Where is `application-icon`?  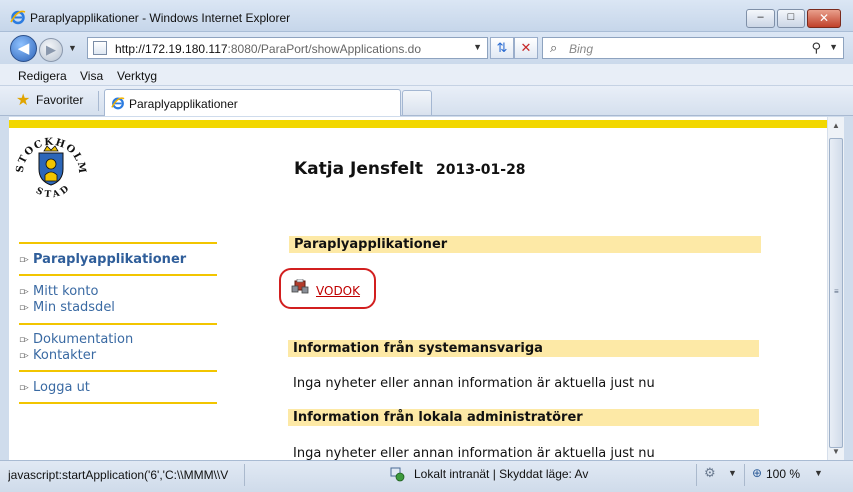 application-icon is located at coordinates (300, 287).